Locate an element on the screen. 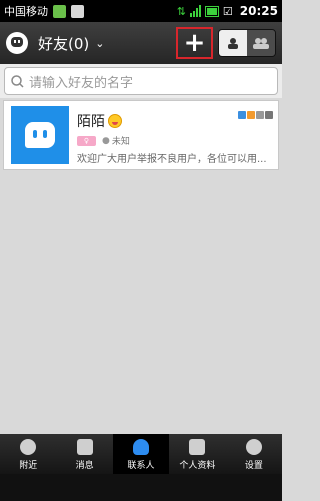 This screenshot has height=501, width=320. contact-name: 陌陌 is located at coordinates (91, 122).